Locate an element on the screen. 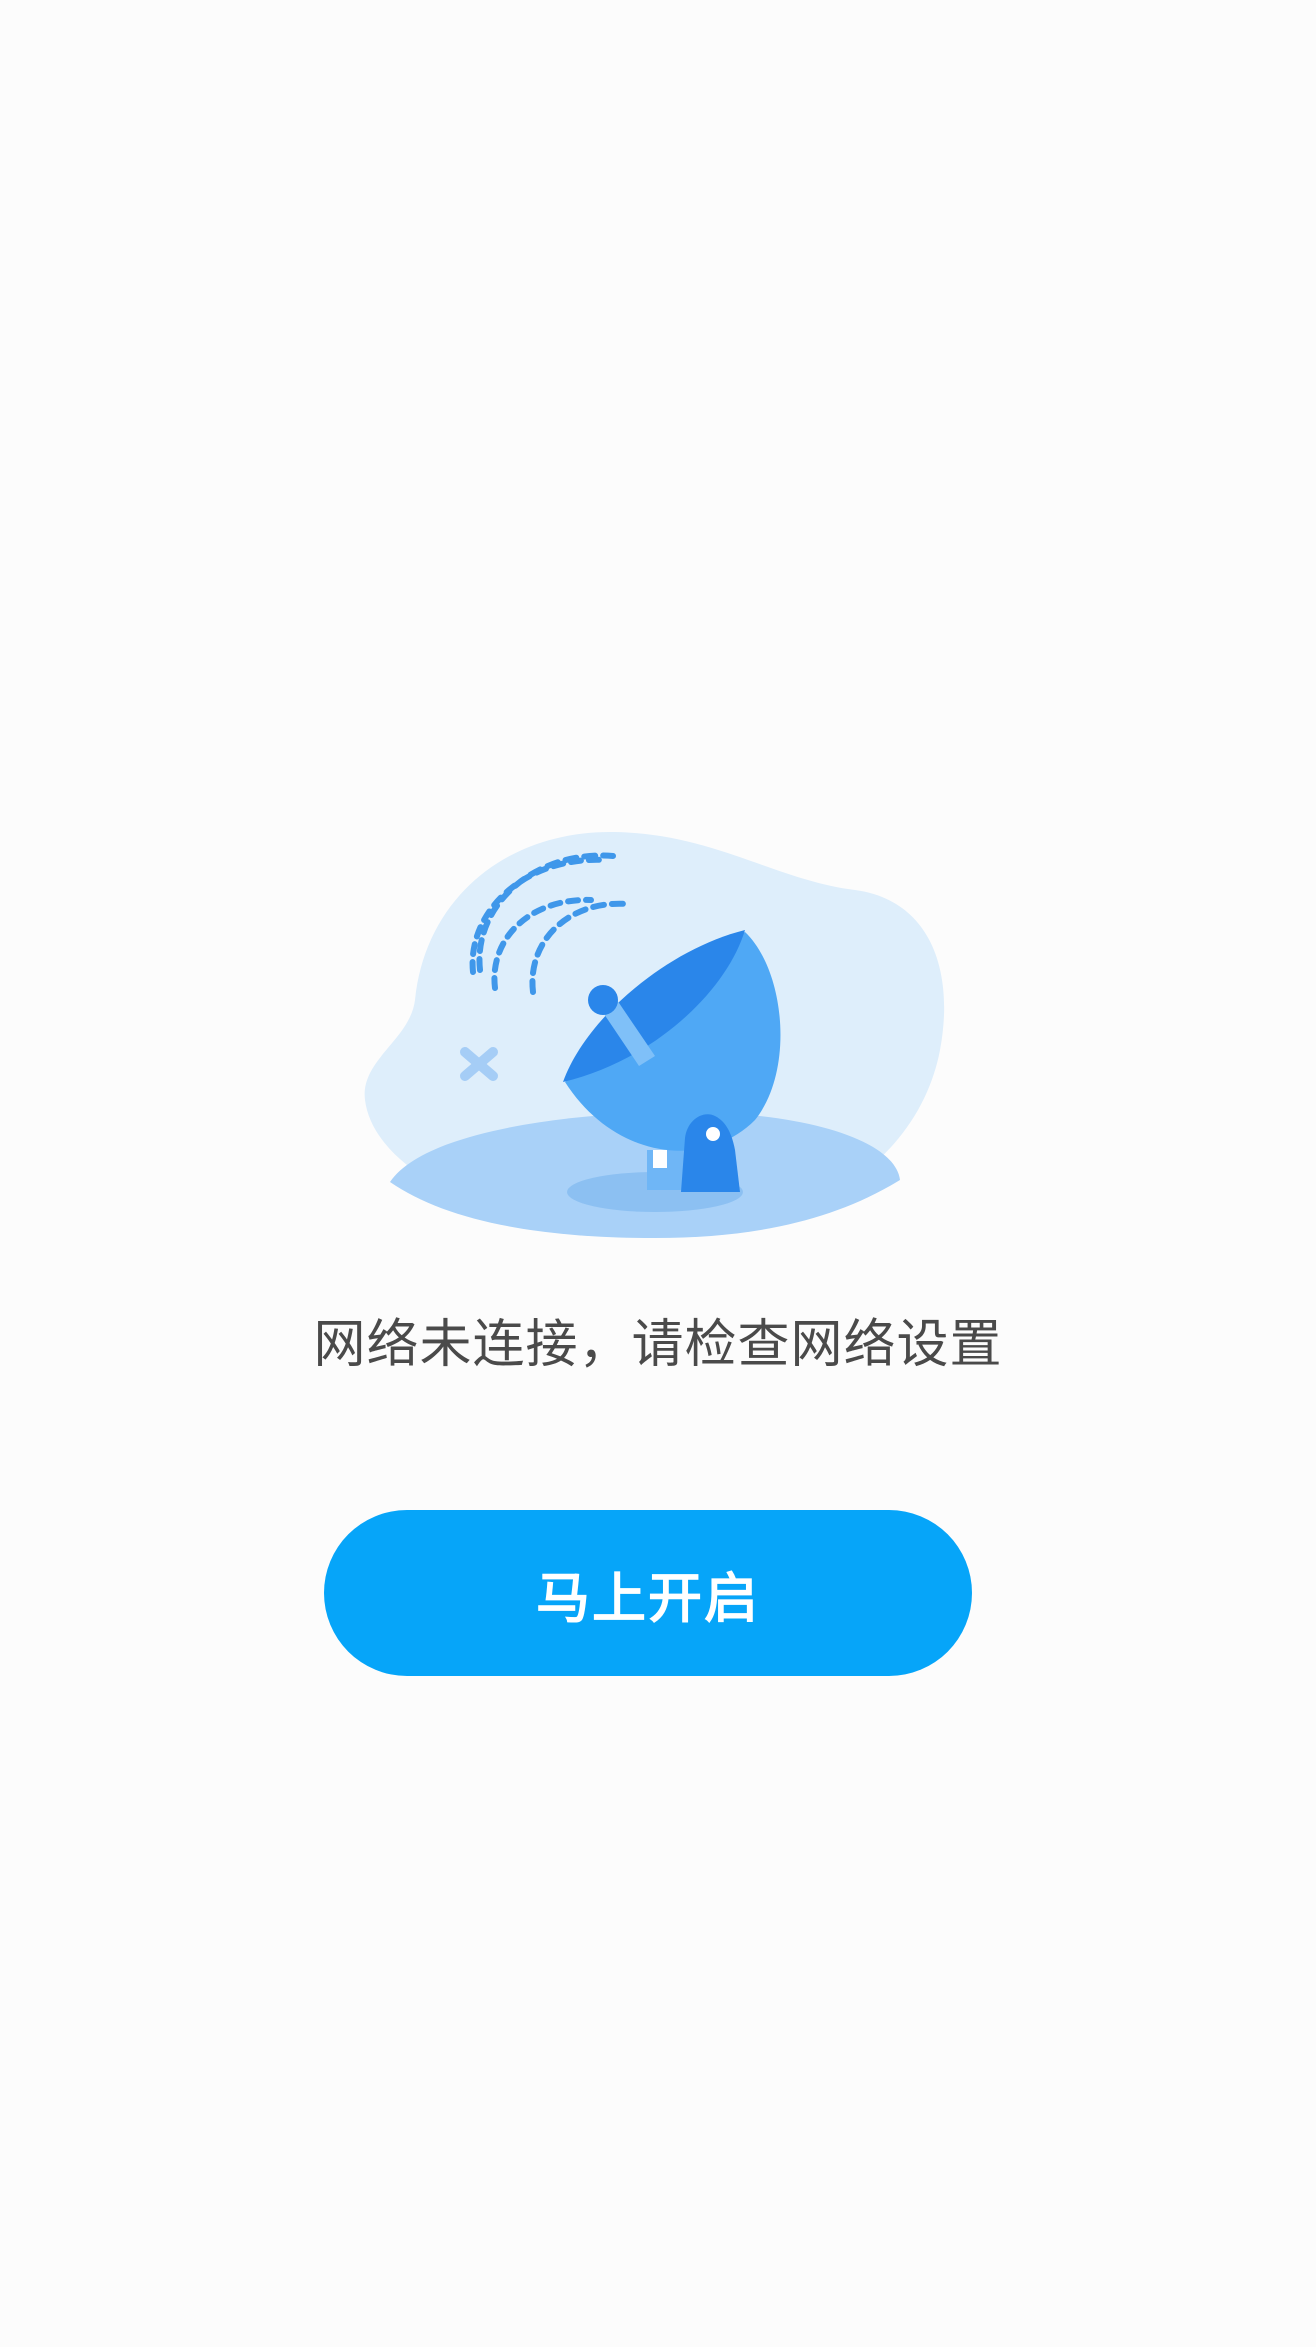 The height and width of the screenshot is (2347, 1316). no-network-message: 网络未连接，请检查网络设置 is located at coordinates (658, 1345).